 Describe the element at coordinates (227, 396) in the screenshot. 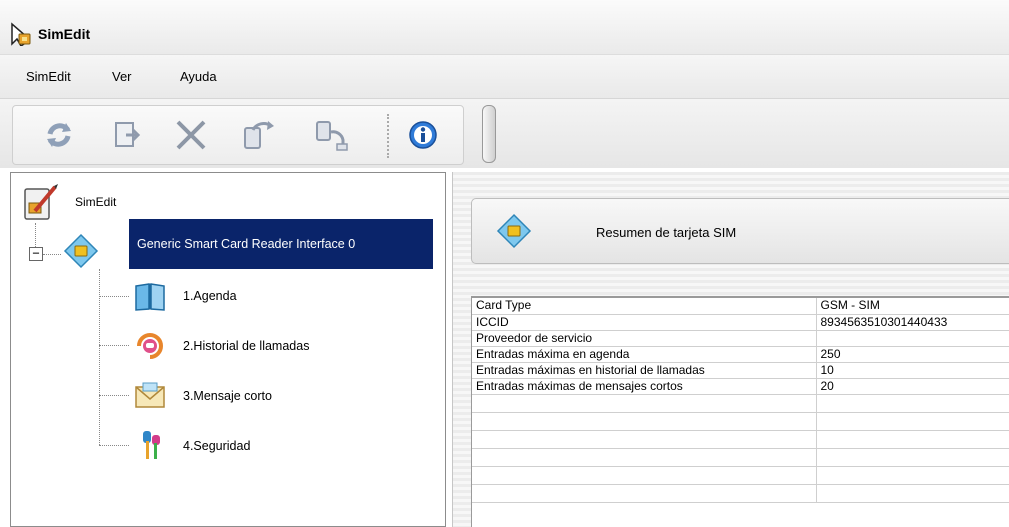

I see `tree-node-short-message: 3.Mensaje corto` at that location.